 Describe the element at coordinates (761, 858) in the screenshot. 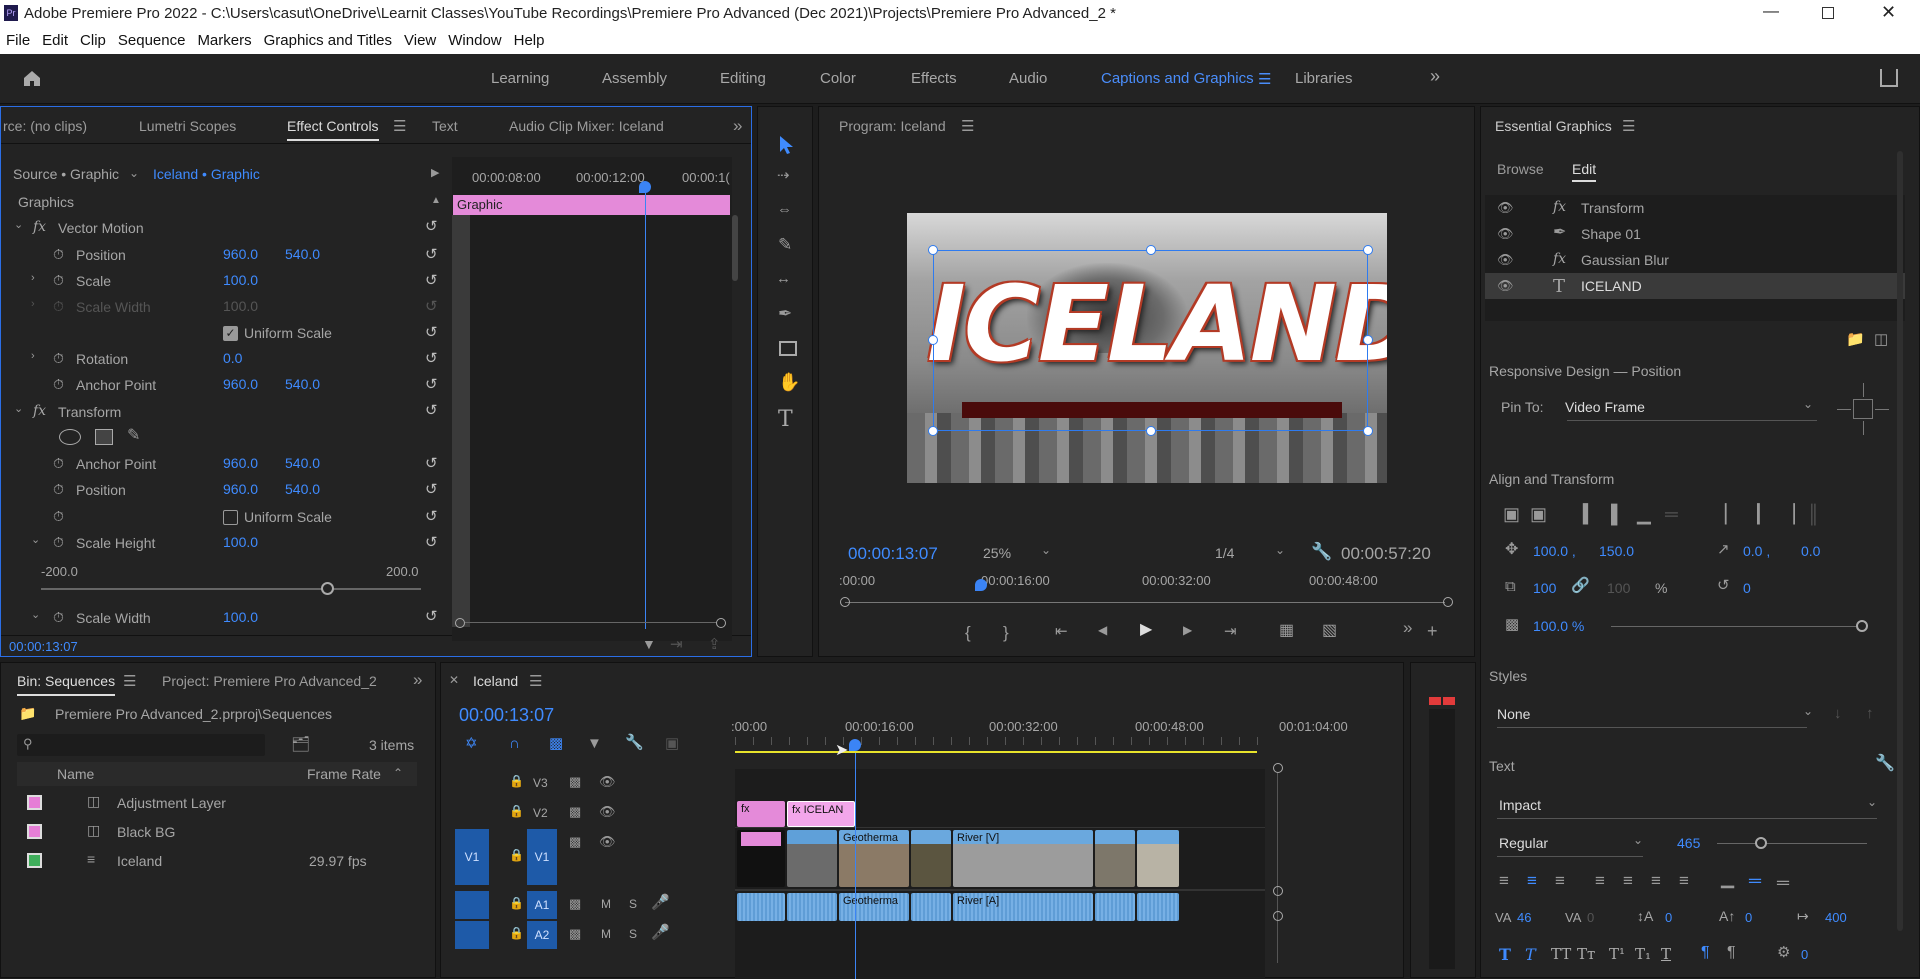

I see `v1-clip-adjustment` at that location.